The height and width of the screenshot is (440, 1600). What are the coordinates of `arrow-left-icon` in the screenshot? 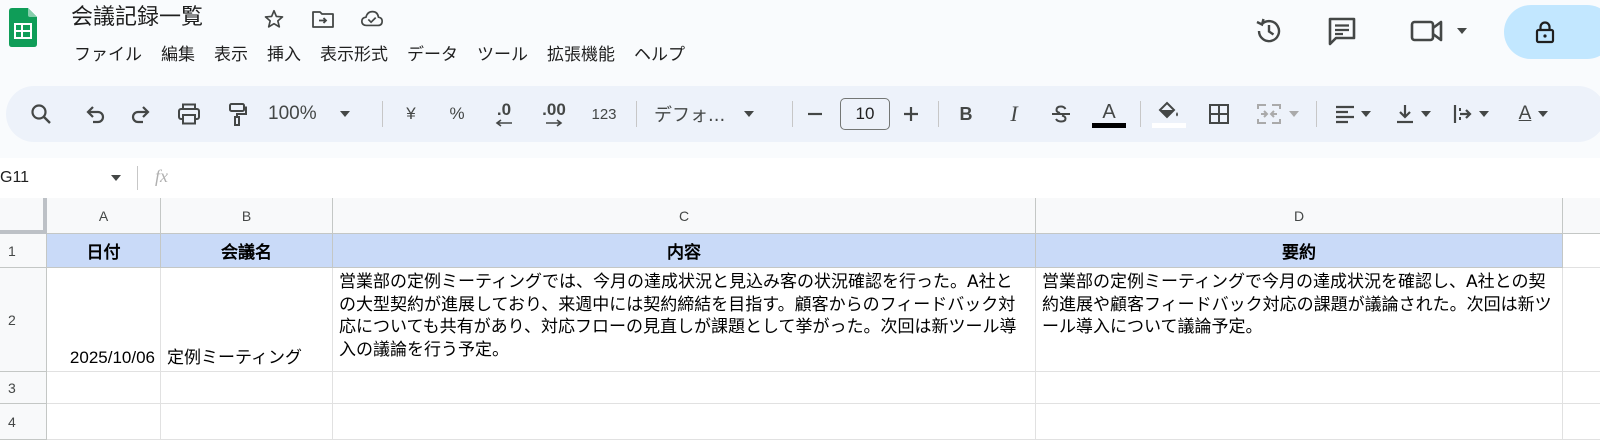 It's located at (503, 123).